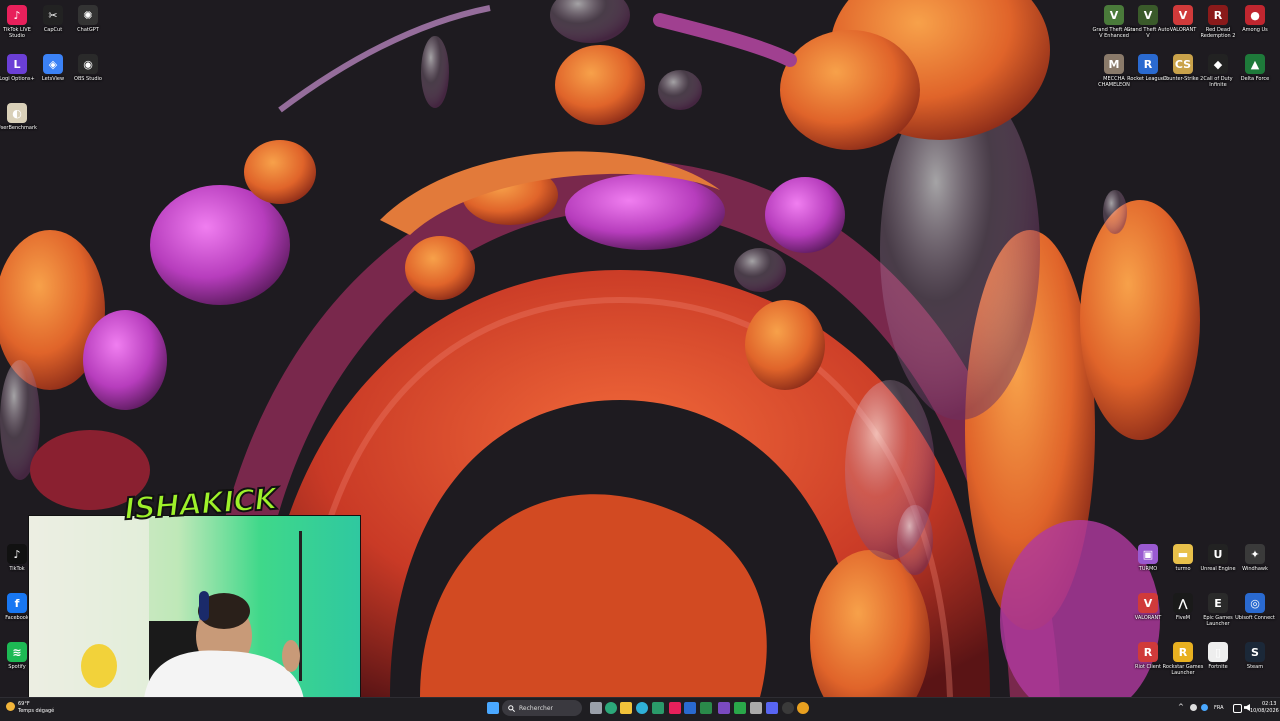 This screenshot has width=1280, height=721. I want to click on word-icon, so click(690, 708).